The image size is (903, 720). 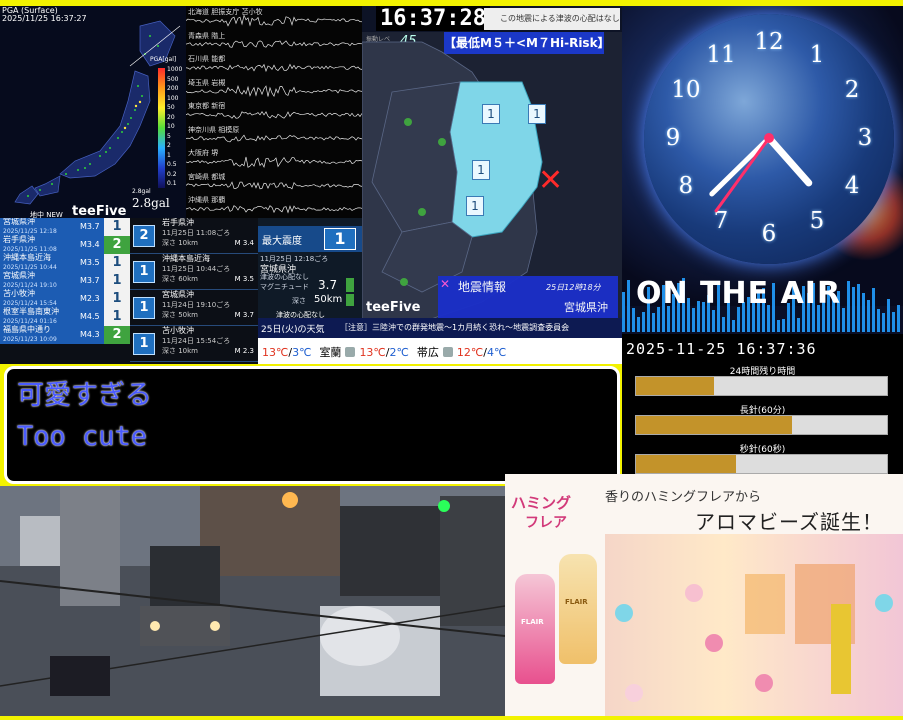 I want to click on city-name: 帯広, so click(x=427, y=352).